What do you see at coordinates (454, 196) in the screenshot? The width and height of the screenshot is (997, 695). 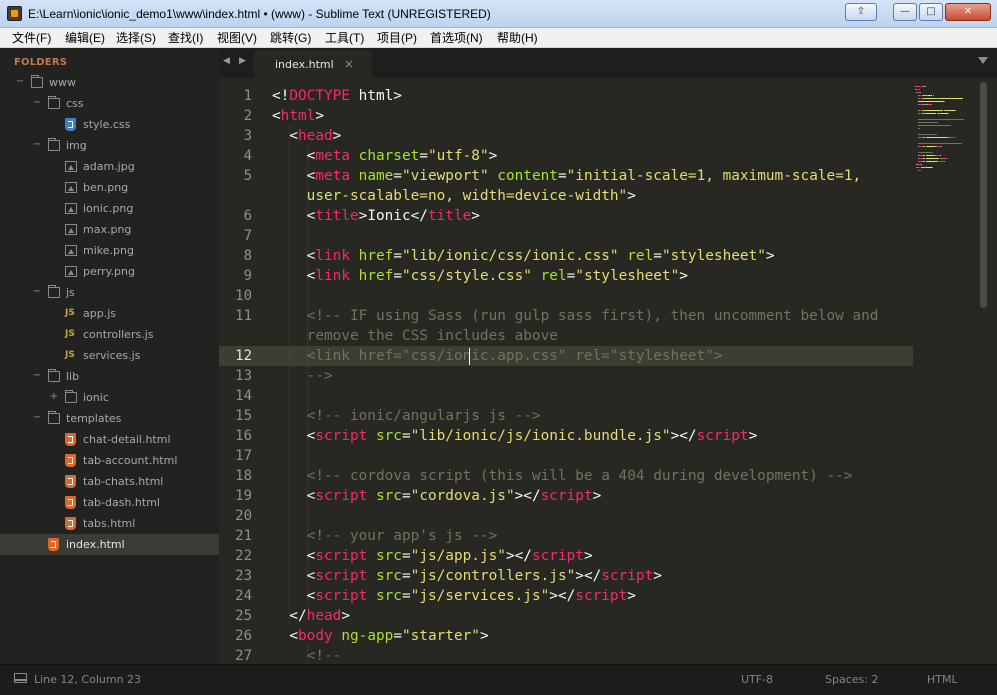 I see `code-line: user-scalable=no, width=device-width">` at bounding box center [454, 196].